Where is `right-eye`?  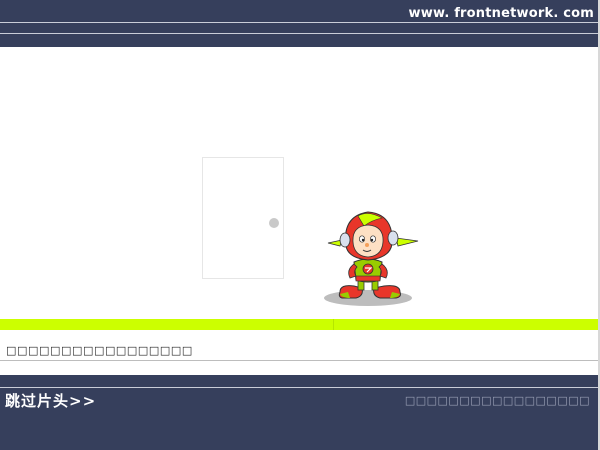 right-eye is located at coordinates (373, 239).